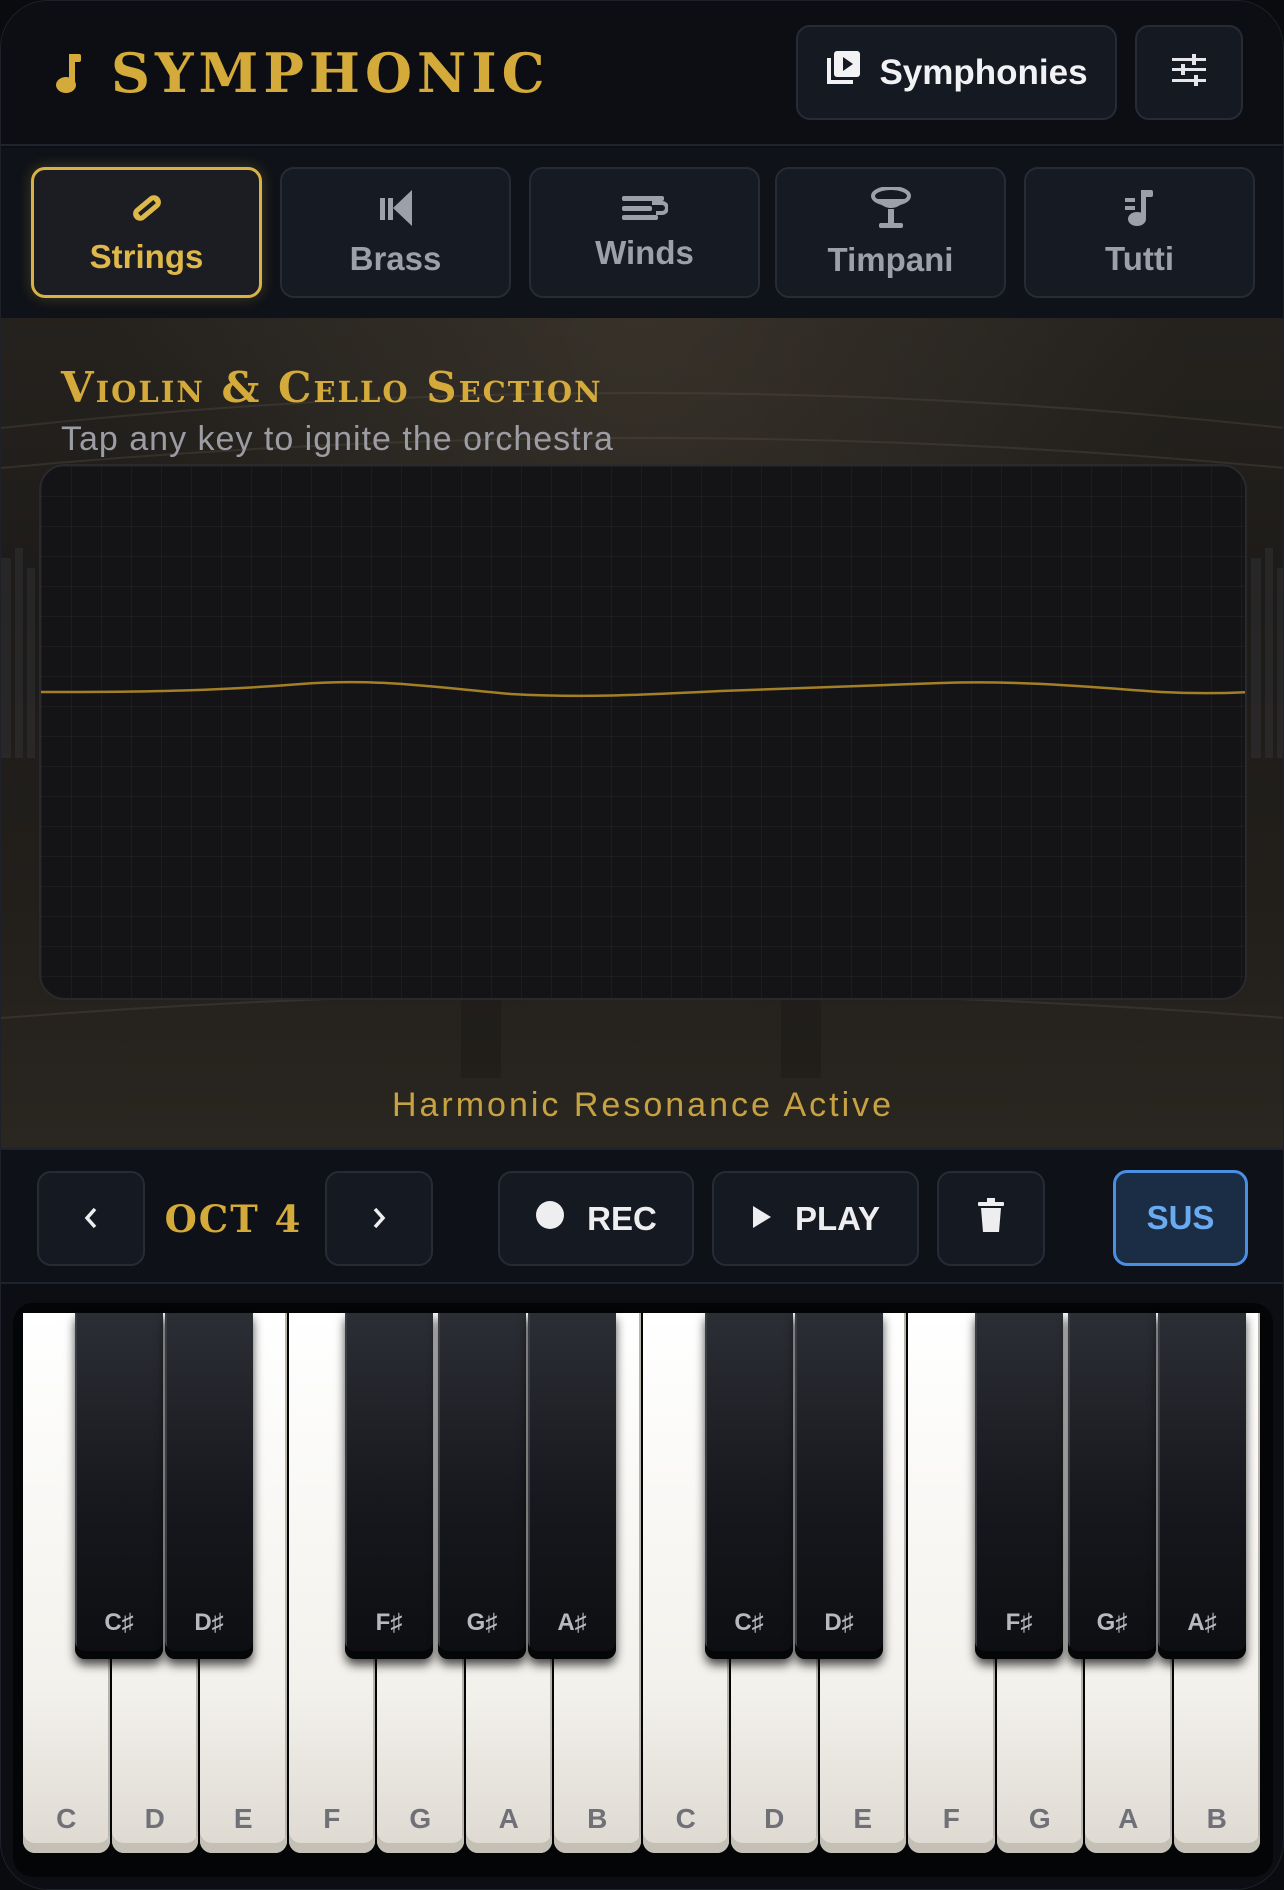  I want to click on tab-label: Tutti, so click(1139, 258).